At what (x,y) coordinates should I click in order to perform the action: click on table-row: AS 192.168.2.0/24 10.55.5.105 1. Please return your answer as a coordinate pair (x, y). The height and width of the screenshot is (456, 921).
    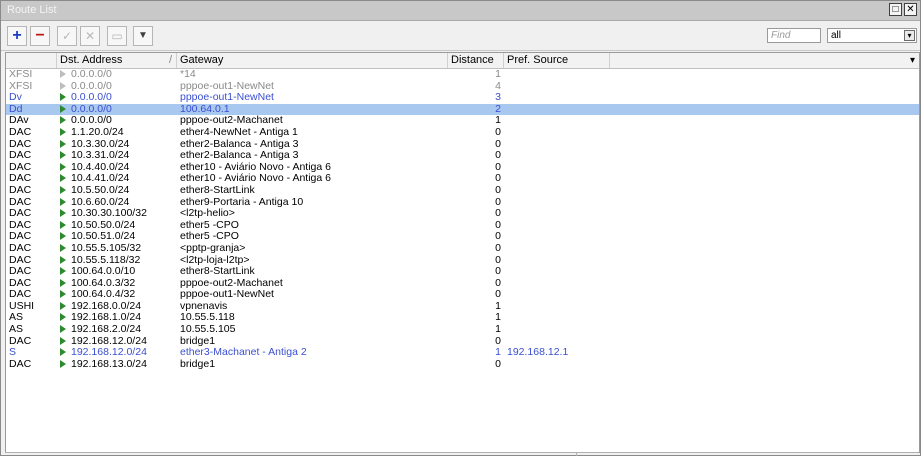
    Looking at the image, I should click on (462, 330).